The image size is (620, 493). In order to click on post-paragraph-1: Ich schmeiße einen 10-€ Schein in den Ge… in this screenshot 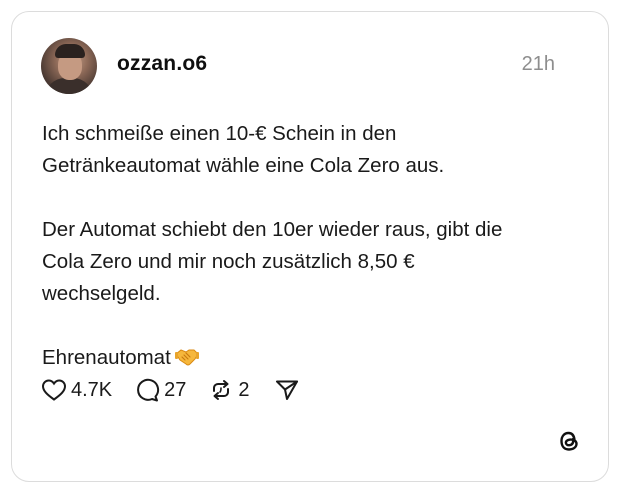, I will do `click(243, 149)`.